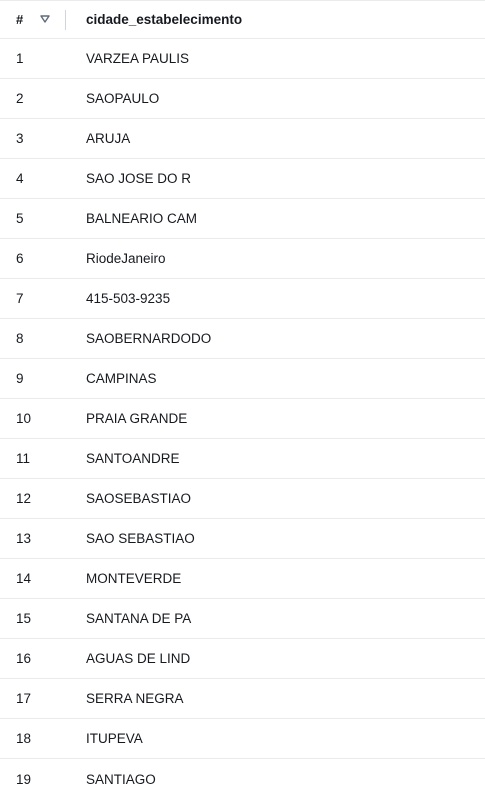 The image size is (485, 803). I want to click on table-row: 13 SAO SEBASTIAO, so click(242, 539).